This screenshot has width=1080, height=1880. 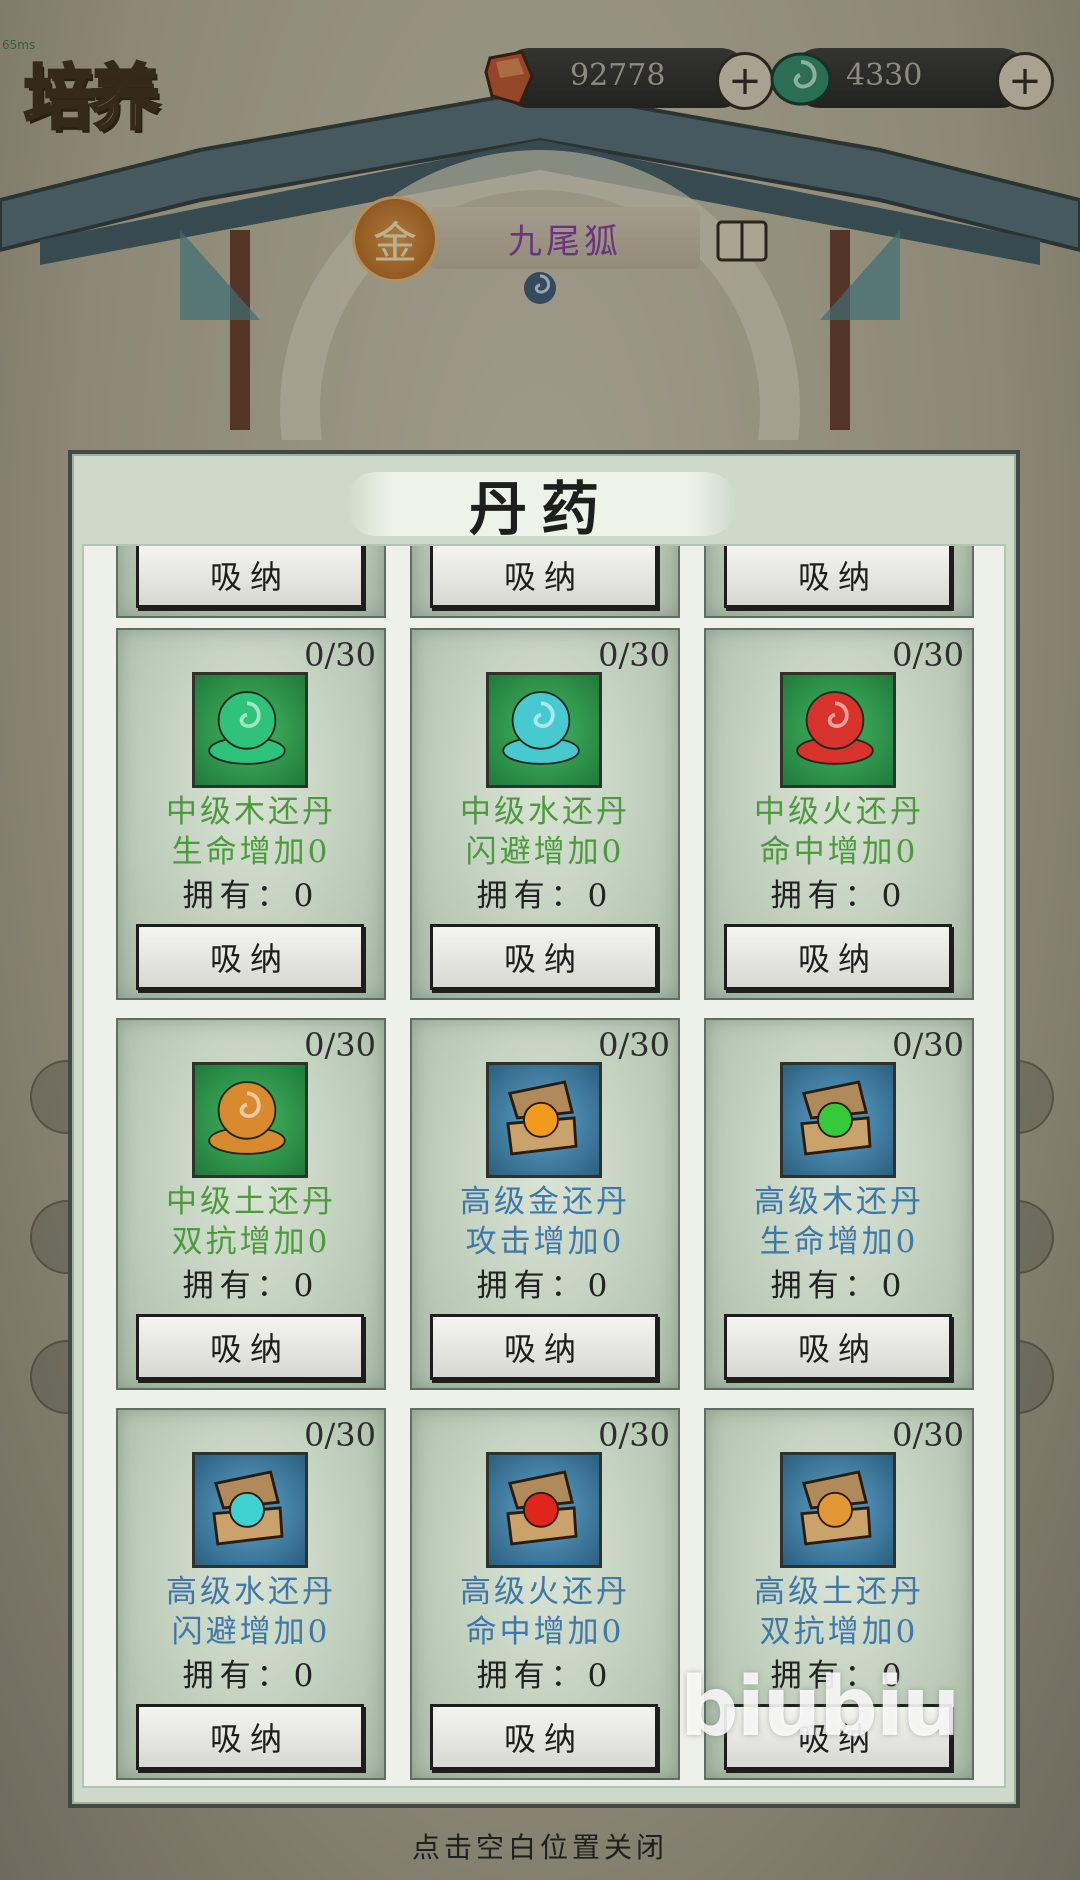 I want to click on pill-name: 高级火还丹, so click(x=545, y=1592).